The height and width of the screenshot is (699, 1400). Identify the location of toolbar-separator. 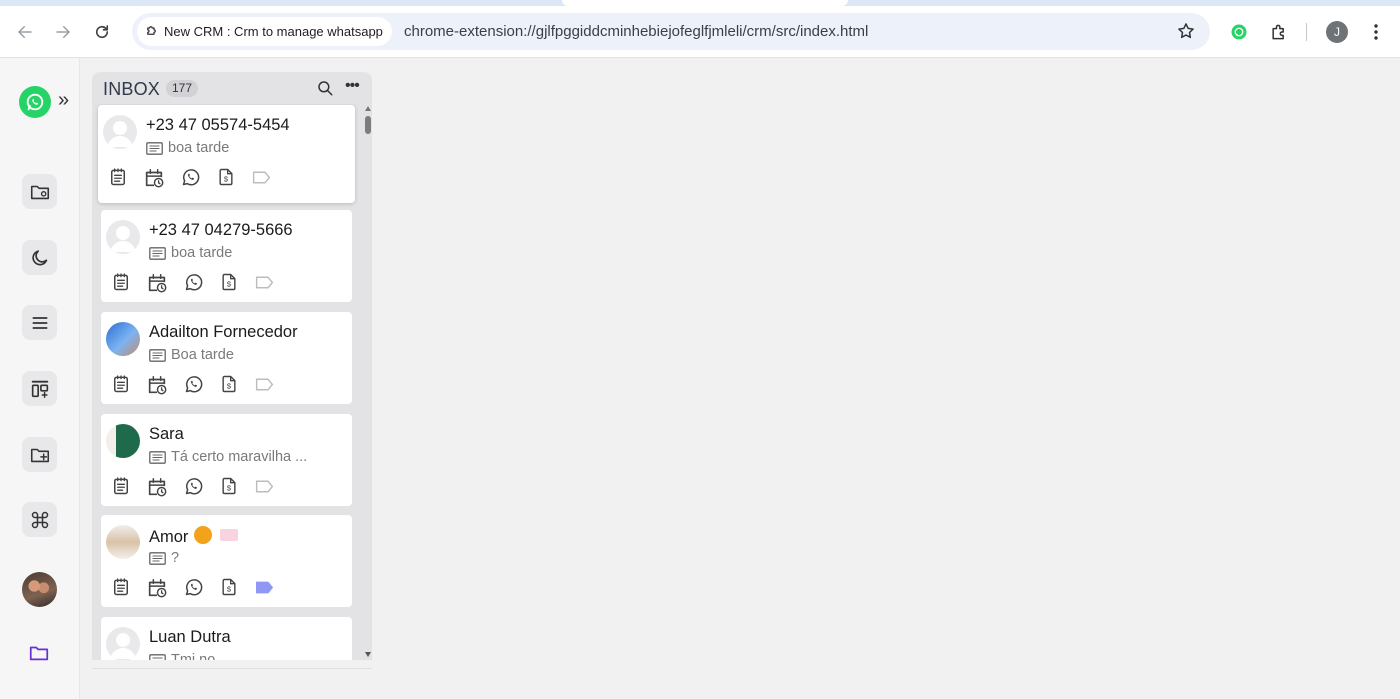
(1306, 32).